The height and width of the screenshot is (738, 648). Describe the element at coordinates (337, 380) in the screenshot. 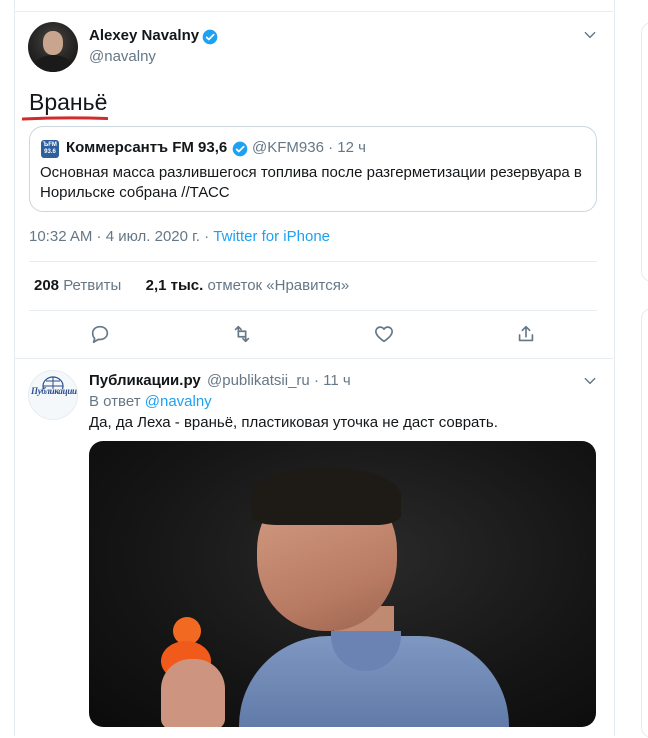

I see `reply-age: 11 ч` at that location.